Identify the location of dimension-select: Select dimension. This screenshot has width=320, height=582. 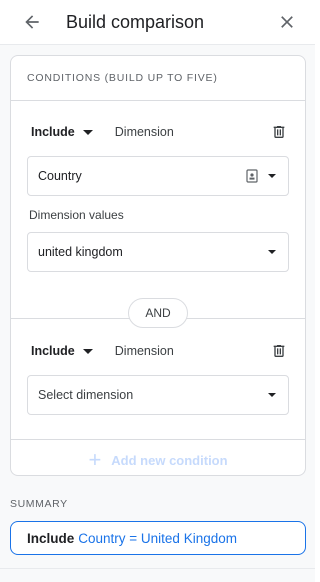
(158, 395).